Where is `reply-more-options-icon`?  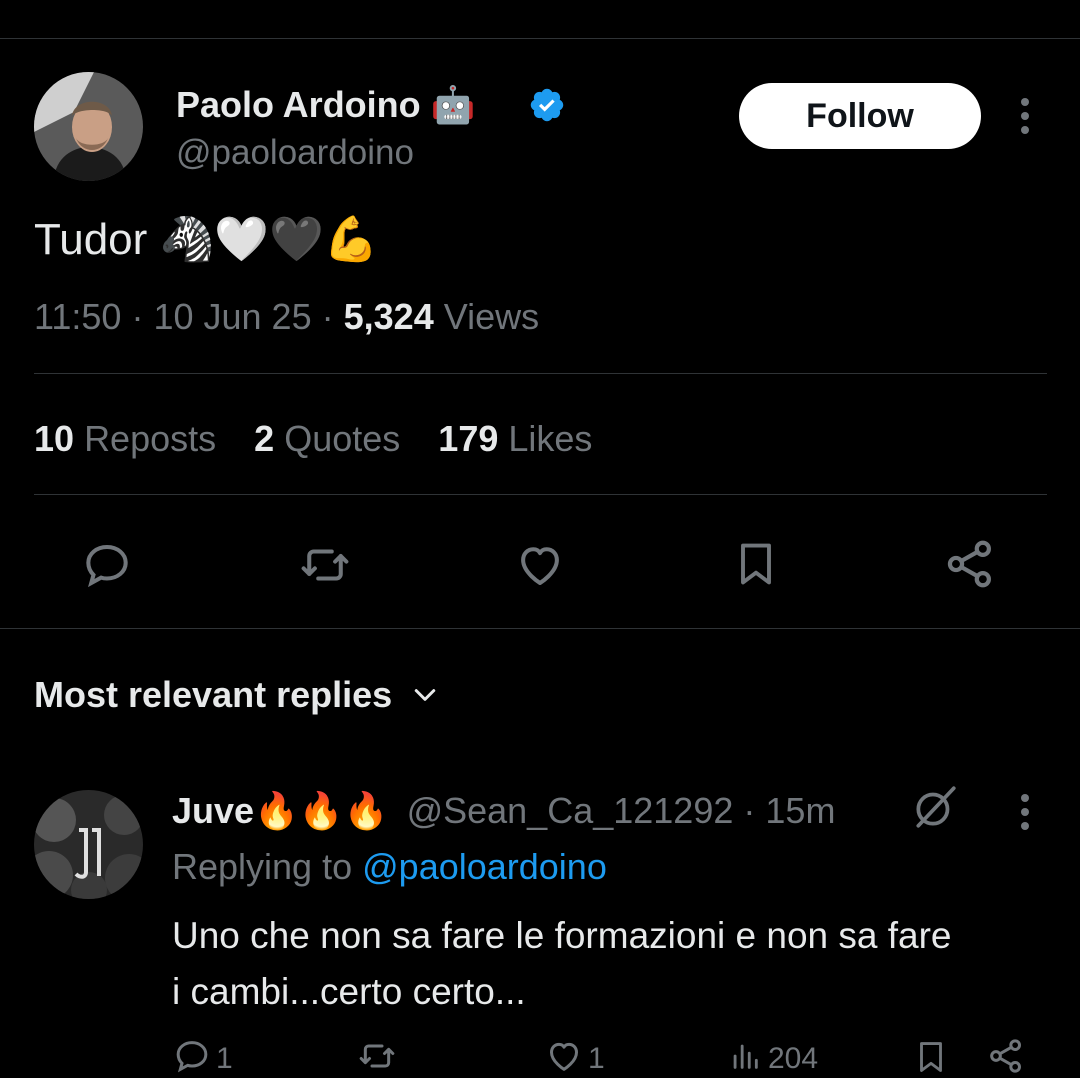 reply-more-options-icon is located at coordinates (1025, 812).